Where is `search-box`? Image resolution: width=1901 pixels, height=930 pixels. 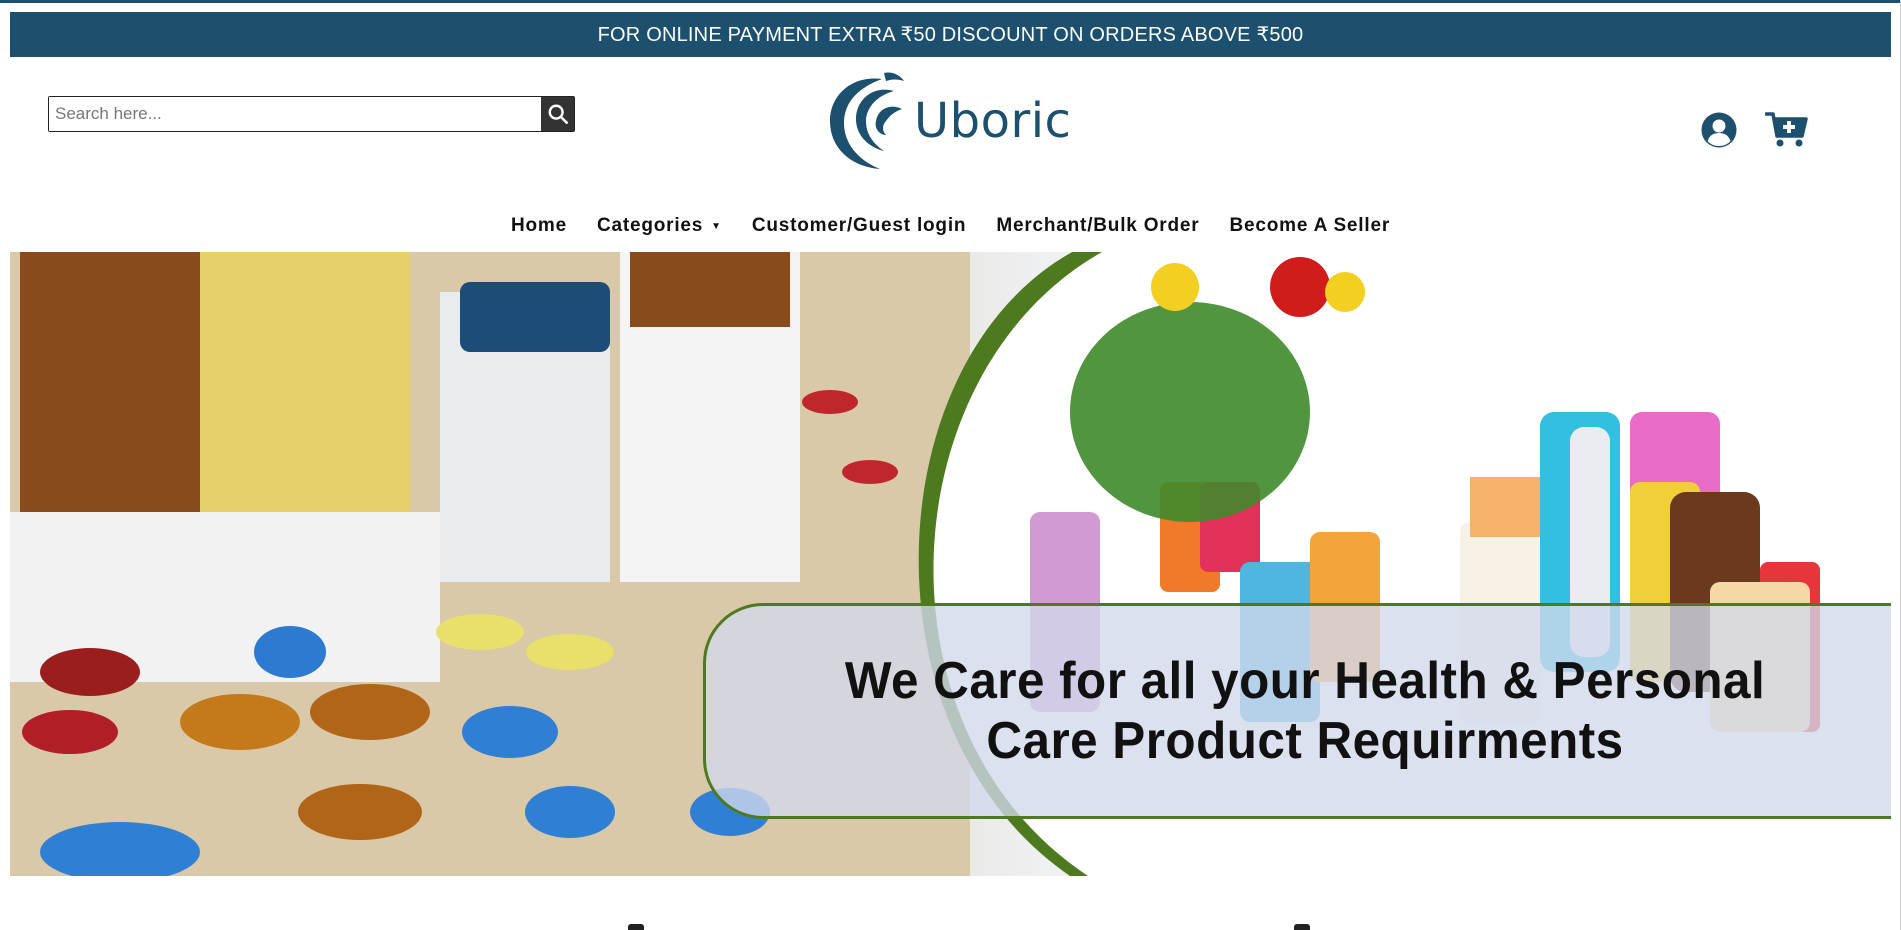 search-box is located at coordinates (311, 114).